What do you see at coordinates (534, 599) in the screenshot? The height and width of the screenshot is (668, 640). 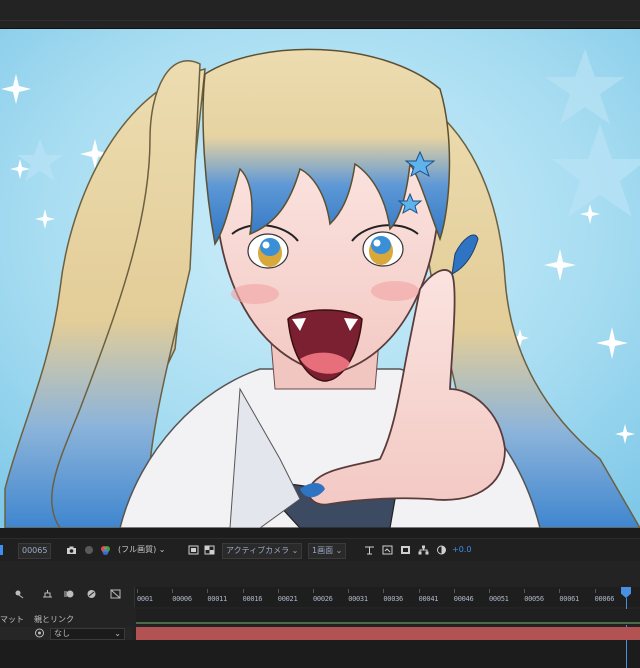 I see `ruler-tick-label: 00056` at bounding box center [534, 599].